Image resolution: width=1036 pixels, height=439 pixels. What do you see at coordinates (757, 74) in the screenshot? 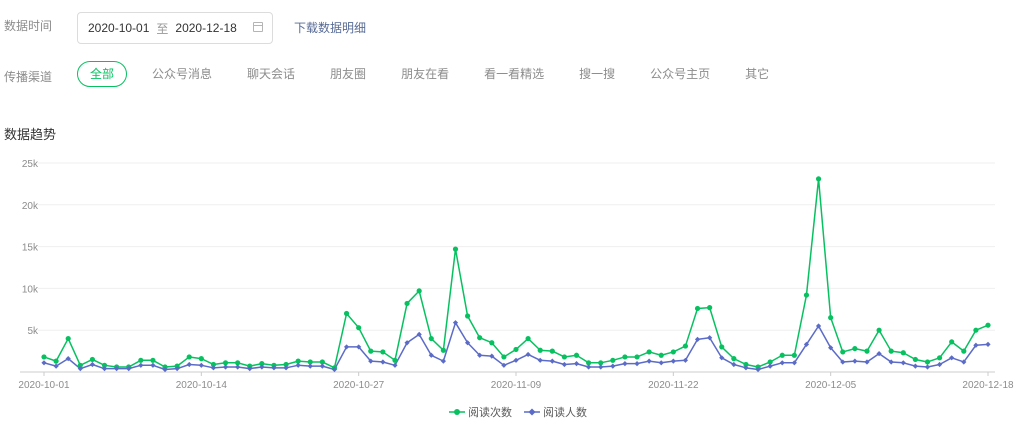
I see `channel-tab-other: 其它` at bounding box center [757, 74].